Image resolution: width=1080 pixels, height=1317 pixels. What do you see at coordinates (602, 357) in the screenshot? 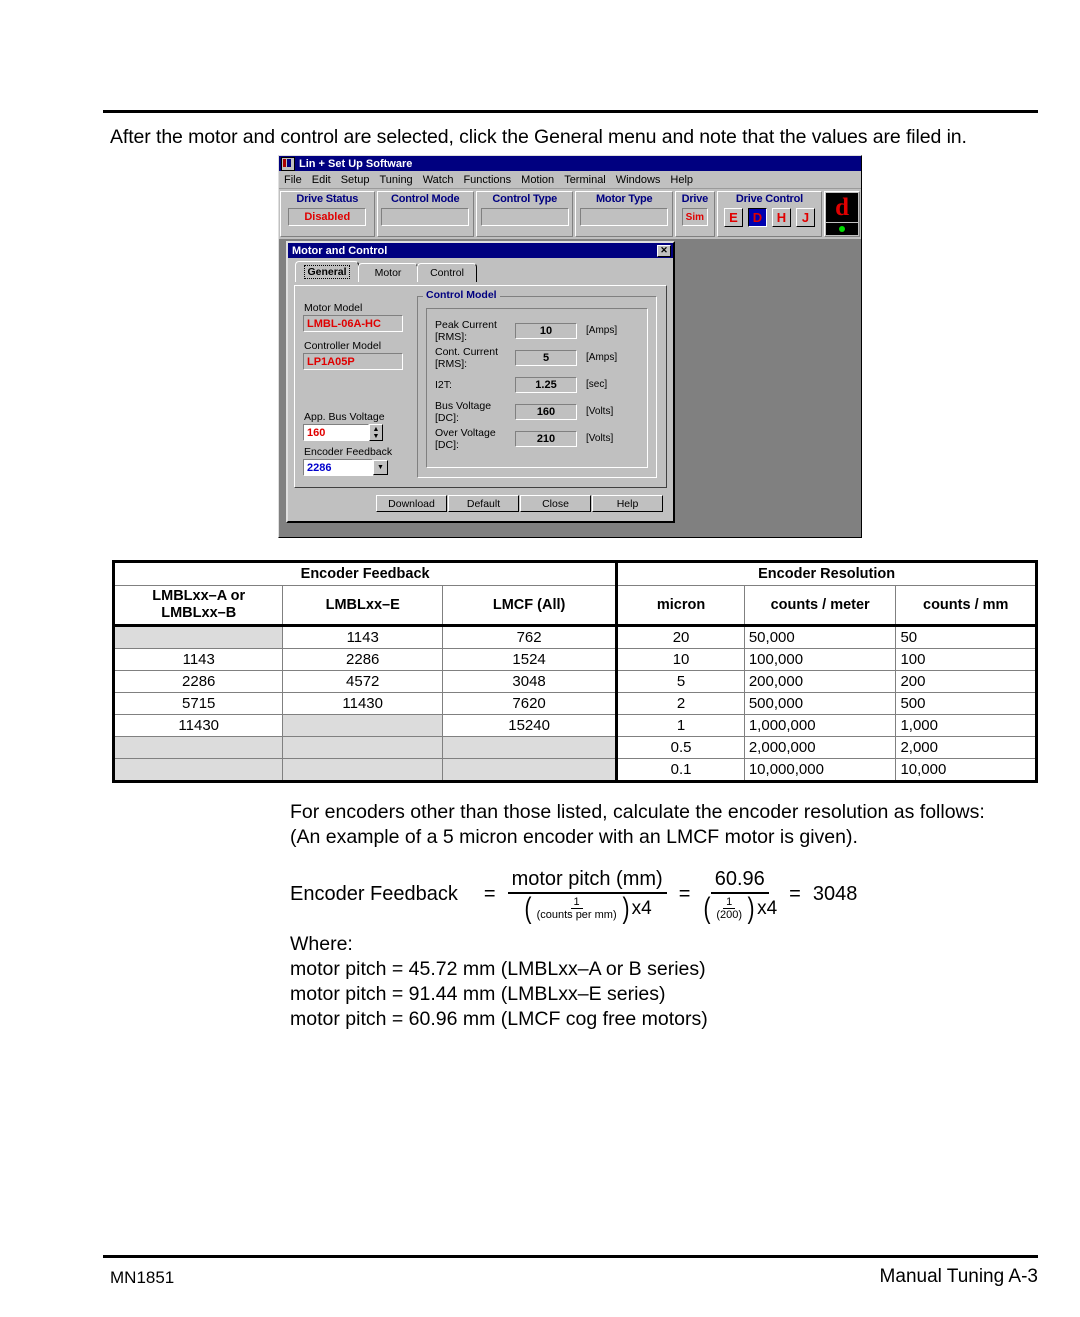
I see `cont-current-unit: [Amps]` at bounding box center [602, 357].